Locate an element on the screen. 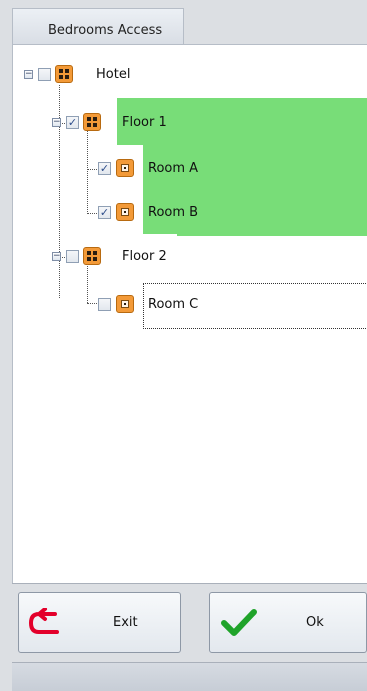  tree-node-floor-2-label: Floor 2 is located at coordinates (144, 256).